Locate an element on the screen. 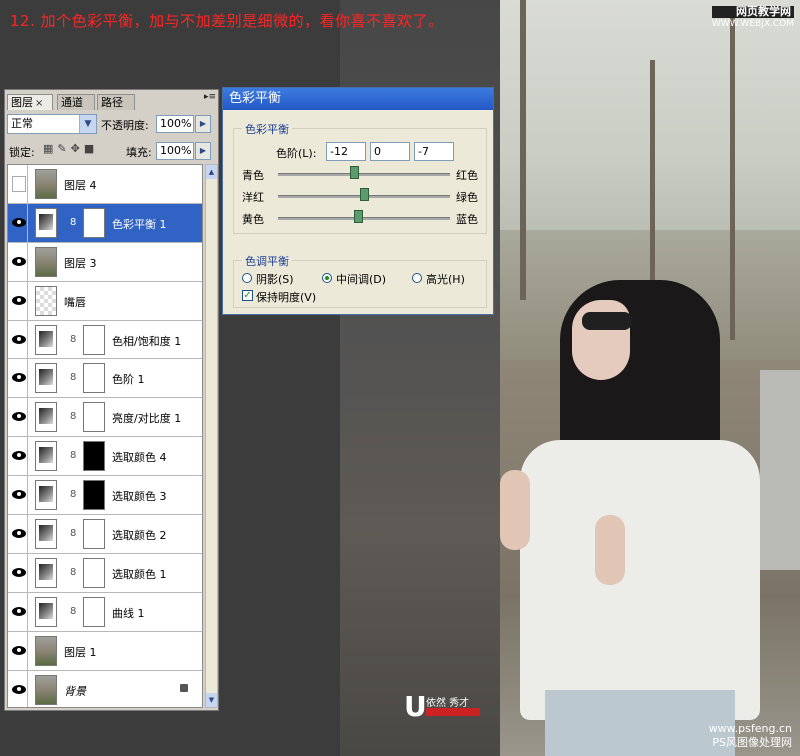 This screenshot has height=756, width=800. layer-row: 图层 4 is located at coordinates (105, 184).